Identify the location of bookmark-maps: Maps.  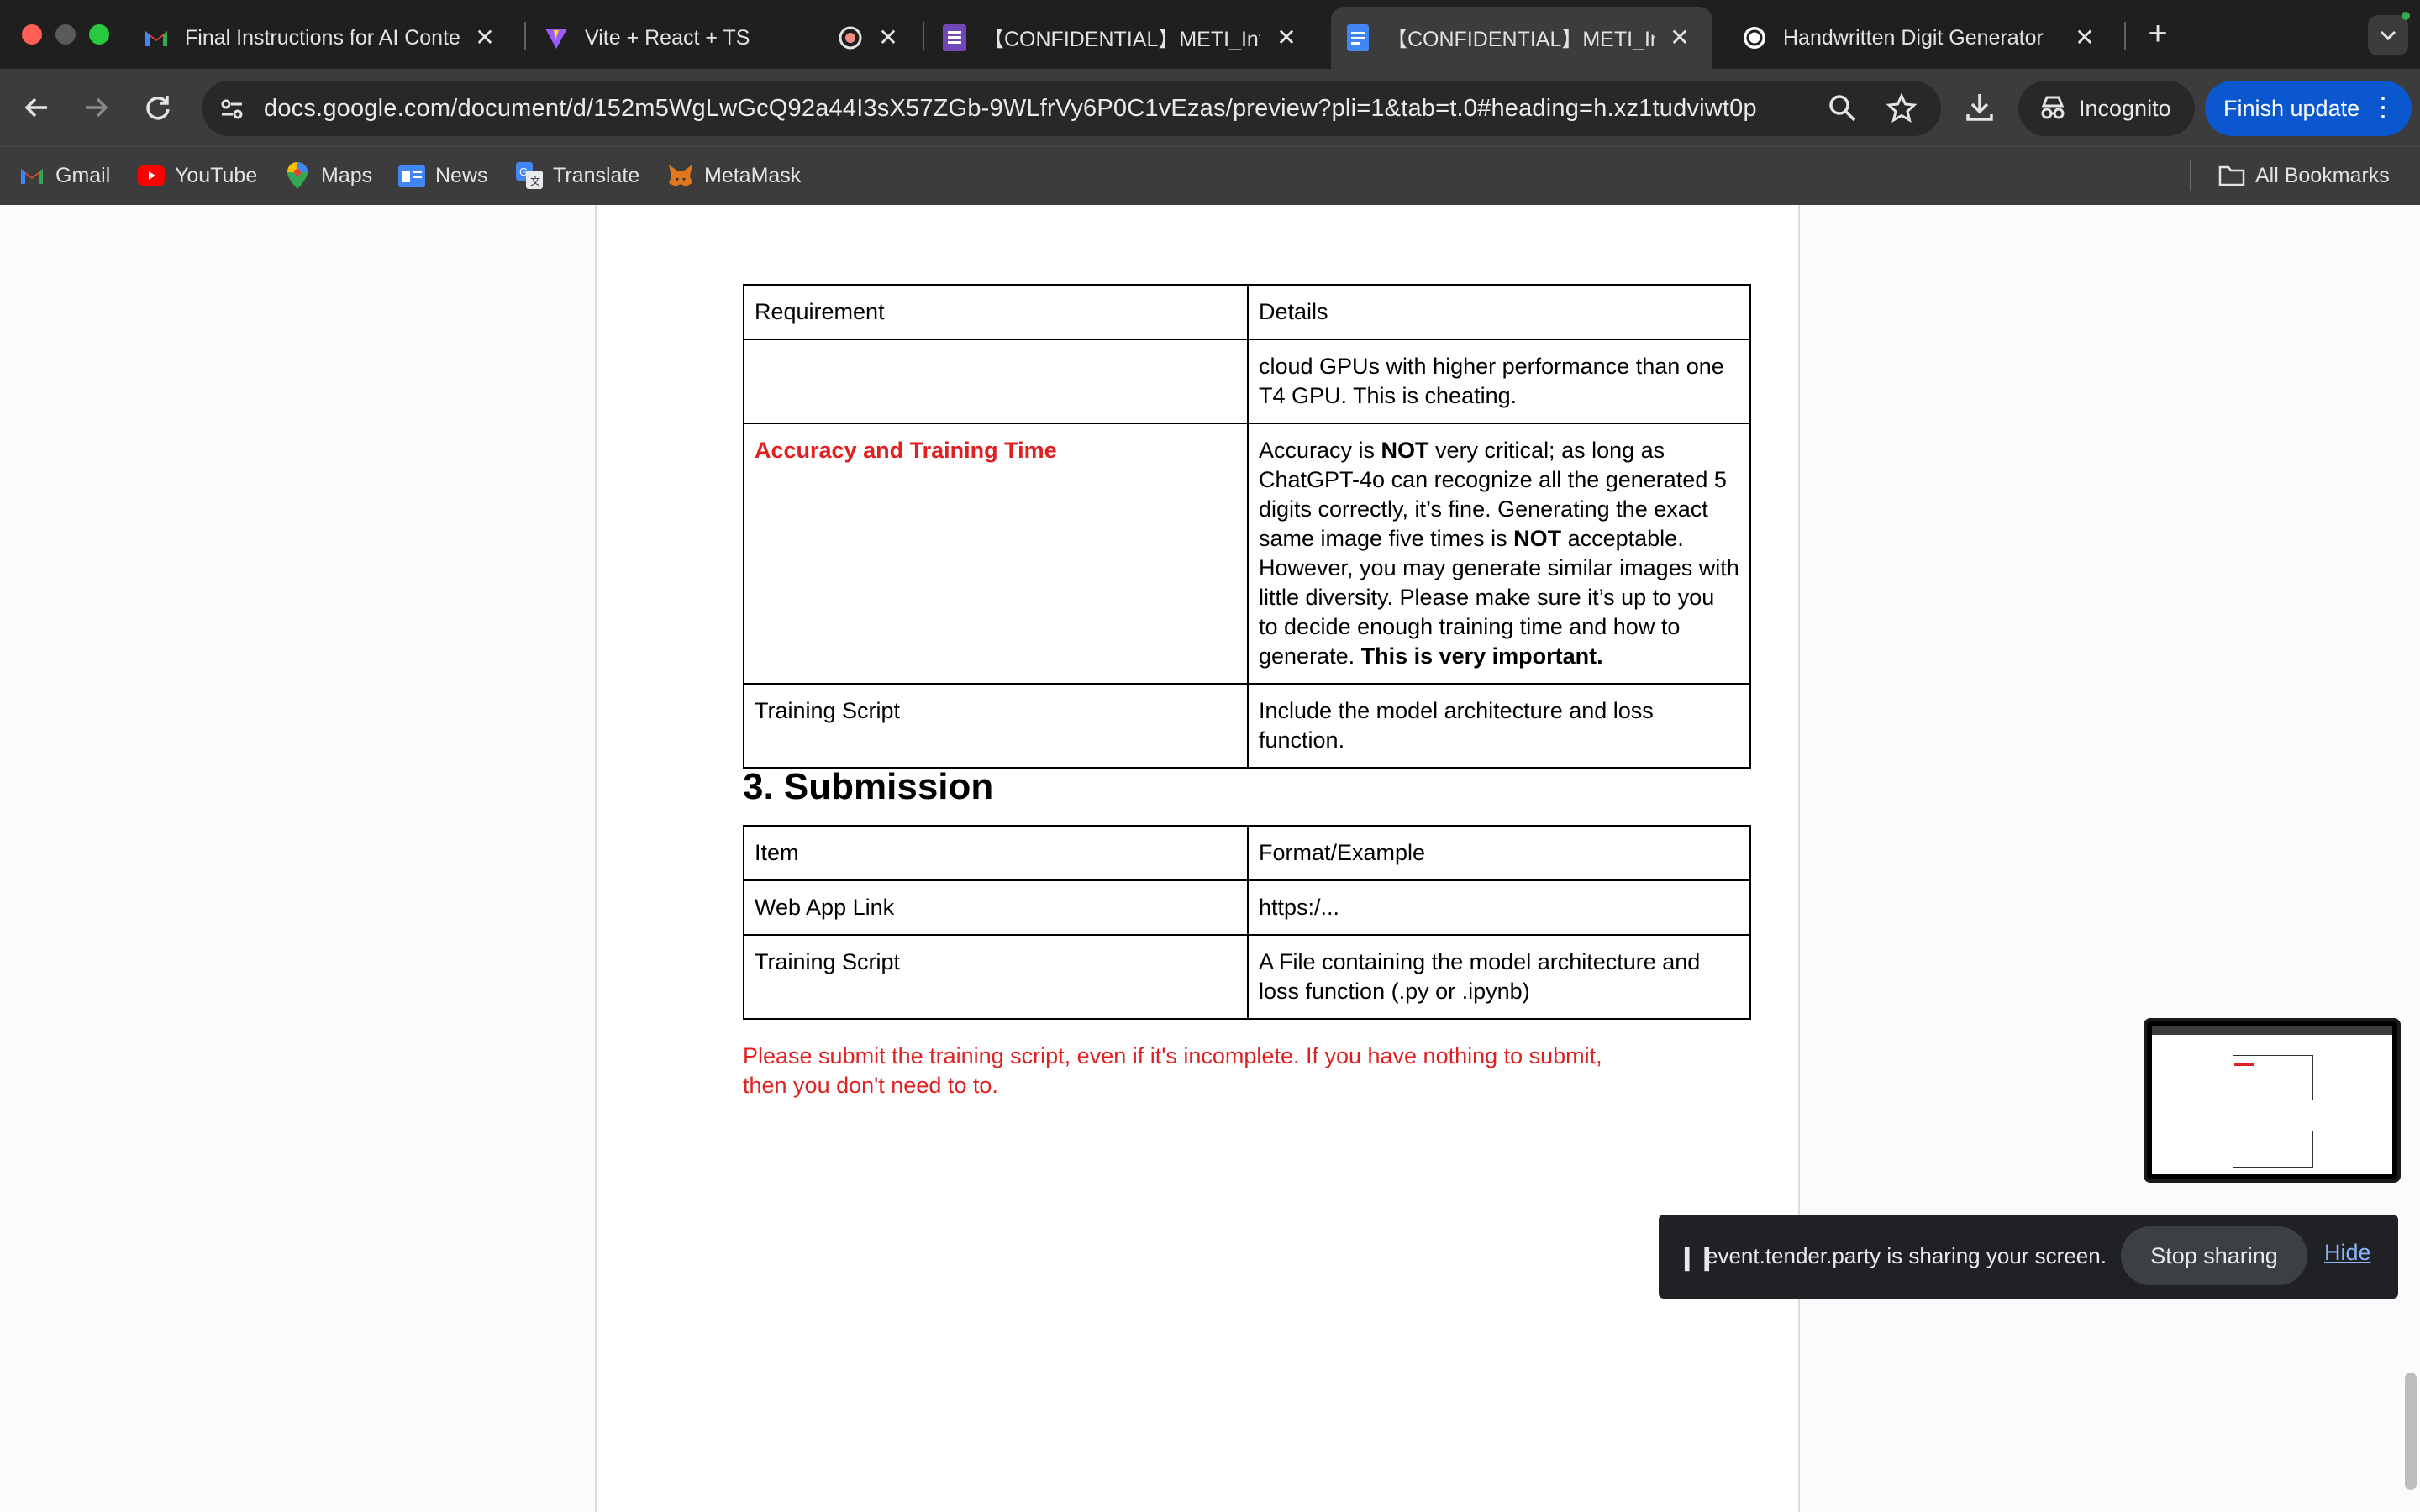
(328, 175).